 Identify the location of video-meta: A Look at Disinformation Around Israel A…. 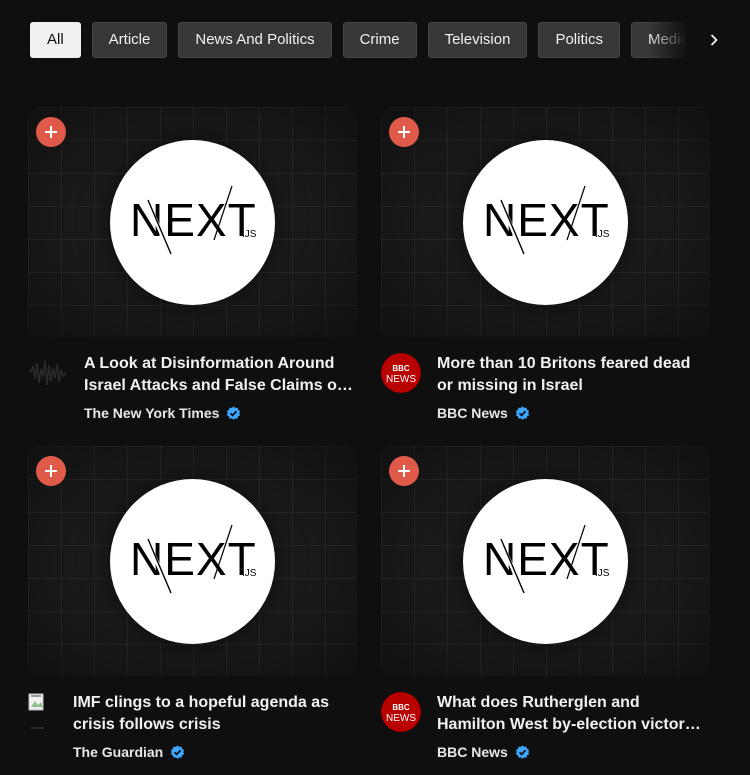
(192, 382).